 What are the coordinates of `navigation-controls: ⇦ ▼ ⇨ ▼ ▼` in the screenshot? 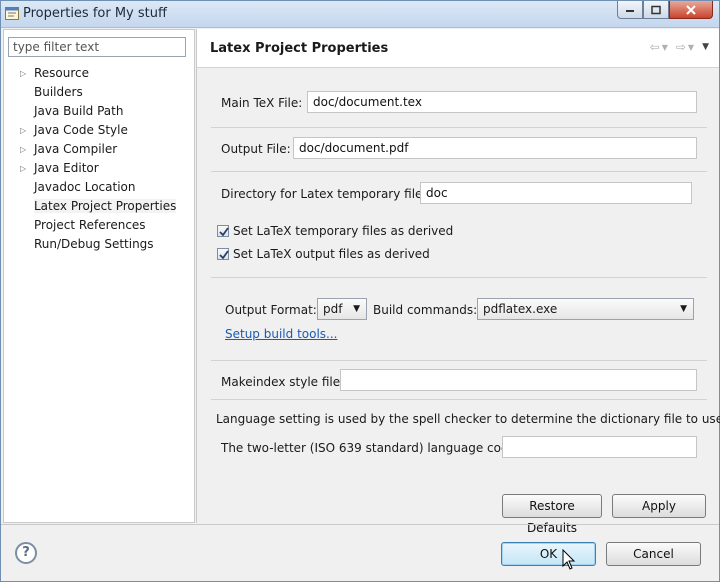 It's located at (679, 47).